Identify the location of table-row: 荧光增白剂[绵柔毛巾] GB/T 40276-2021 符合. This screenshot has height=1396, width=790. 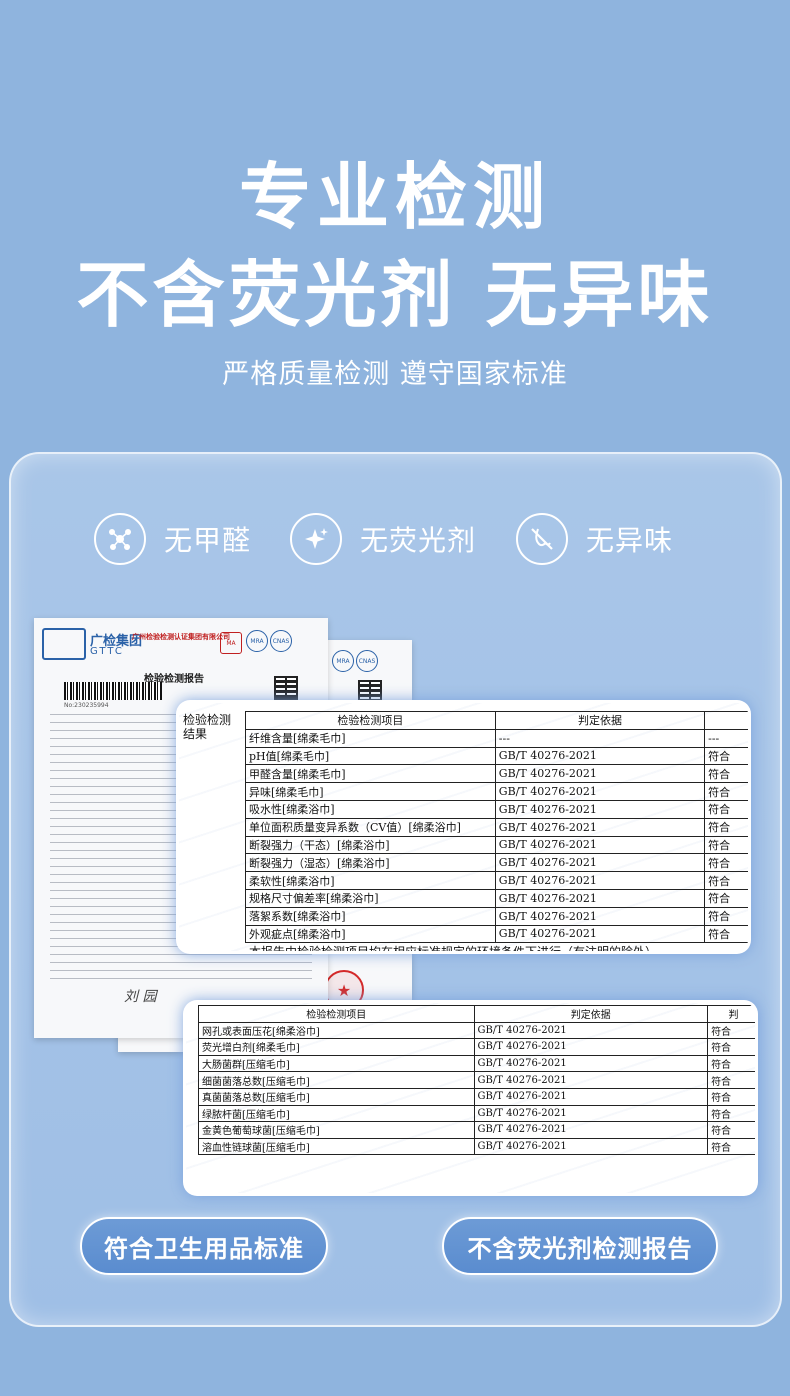
(476, 1047).